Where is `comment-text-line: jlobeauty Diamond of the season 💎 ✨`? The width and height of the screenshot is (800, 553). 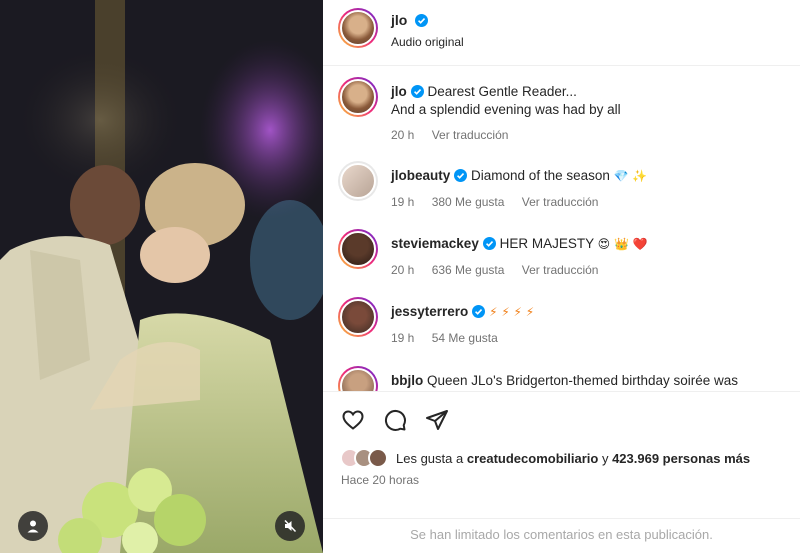 comment-text-line: jlobeauty Diamond of the season 💎 ✨ is located at coordinates (591, 176).